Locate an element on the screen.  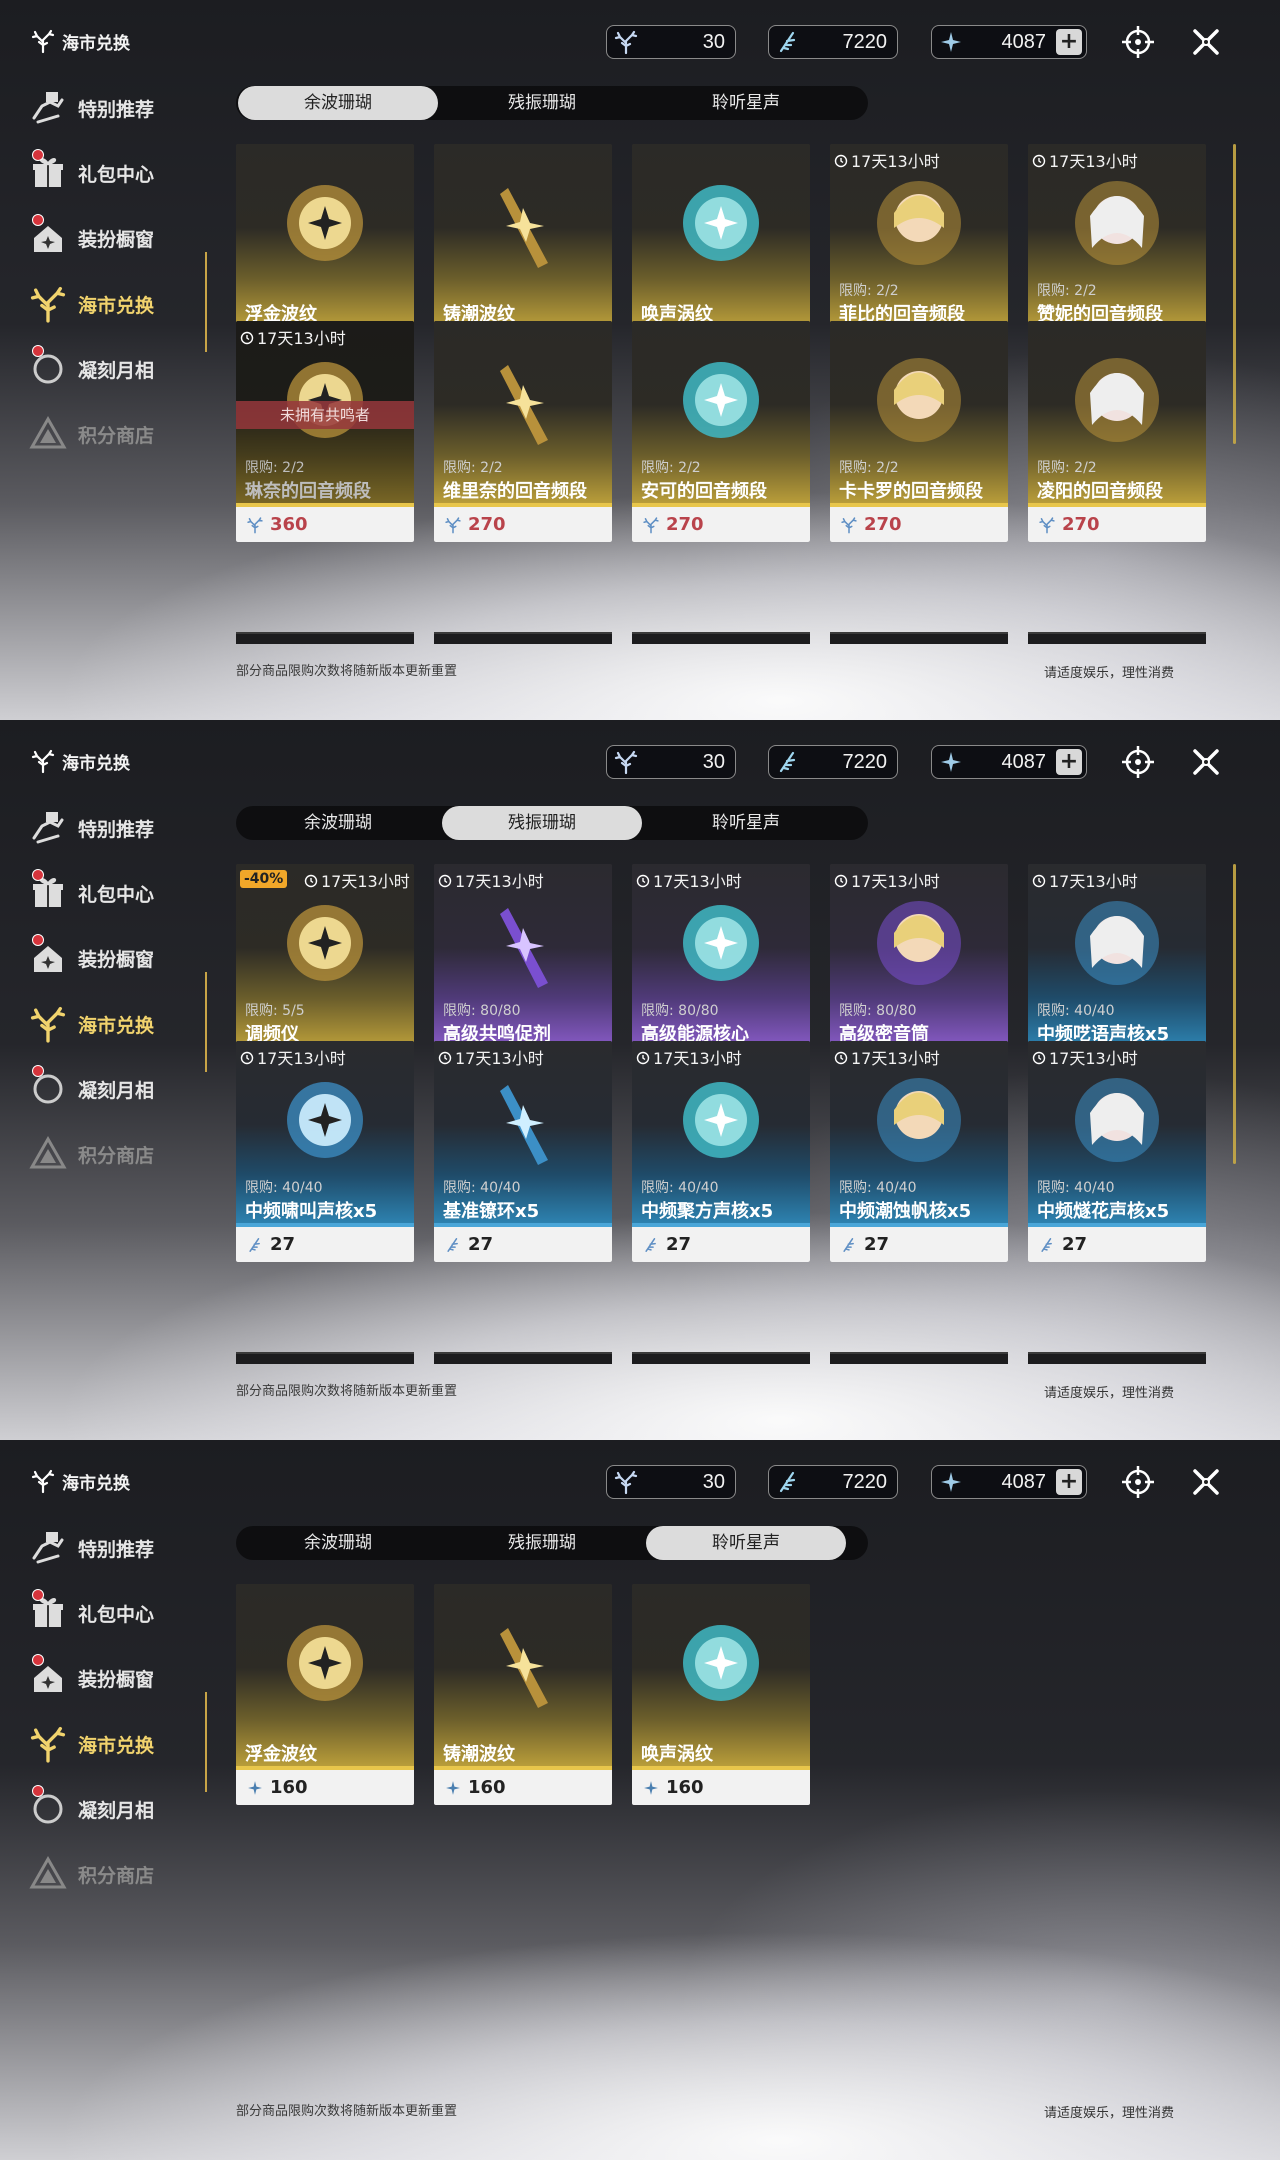
shop-item-card: 铸潮波纹 160 is located at coordinates (523, 1694).